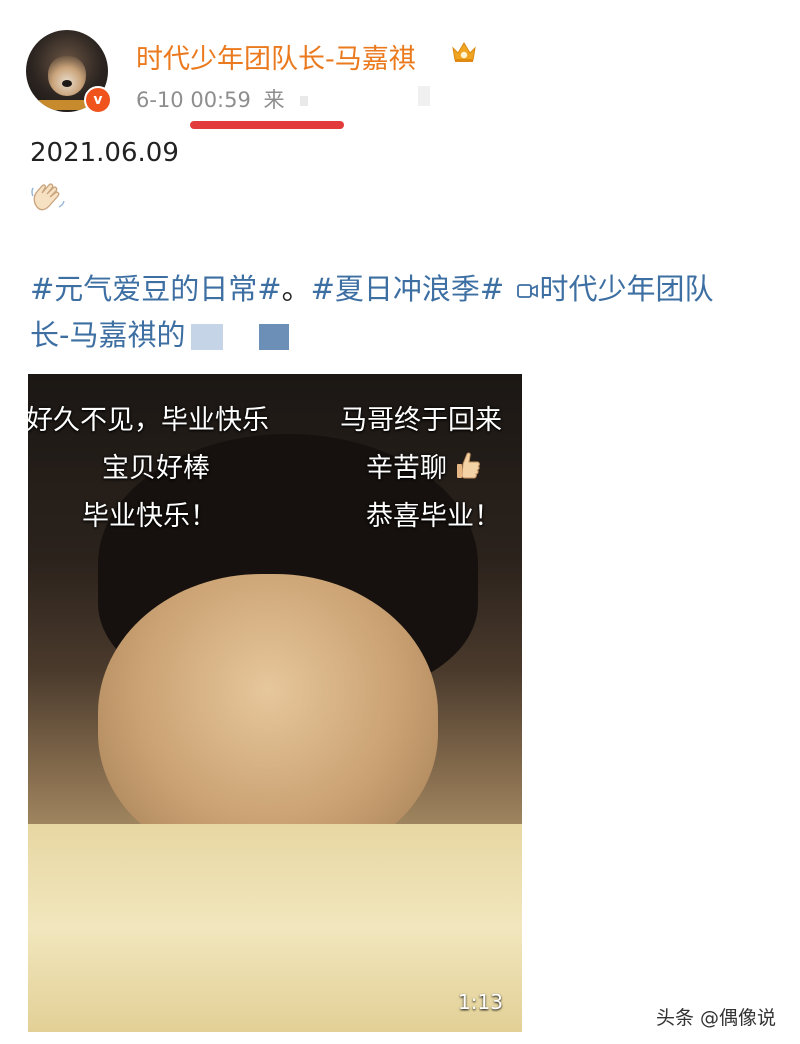 This screenshot has width=800, height=1044. I want to click on post-meta: 6-10 00:59 来, so click(210, 99).